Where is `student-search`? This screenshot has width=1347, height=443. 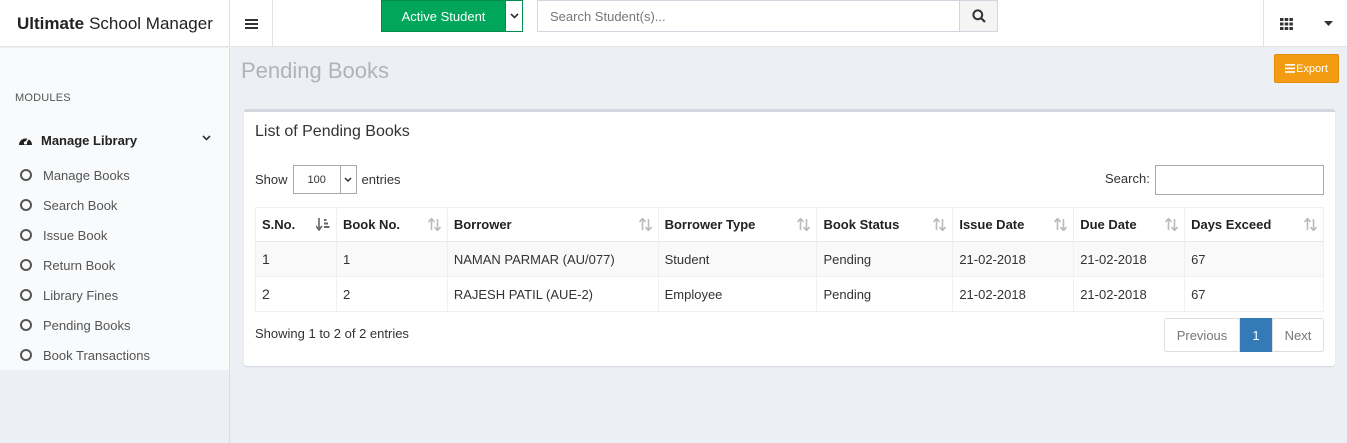 student-search is located at coordinates (767, 16).